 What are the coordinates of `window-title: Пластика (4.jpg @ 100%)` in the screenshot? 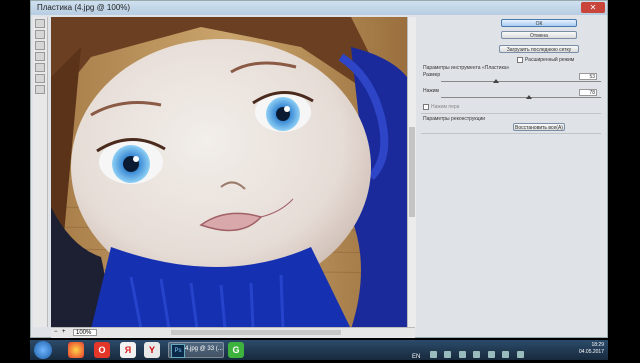 It's located at (84, 7).